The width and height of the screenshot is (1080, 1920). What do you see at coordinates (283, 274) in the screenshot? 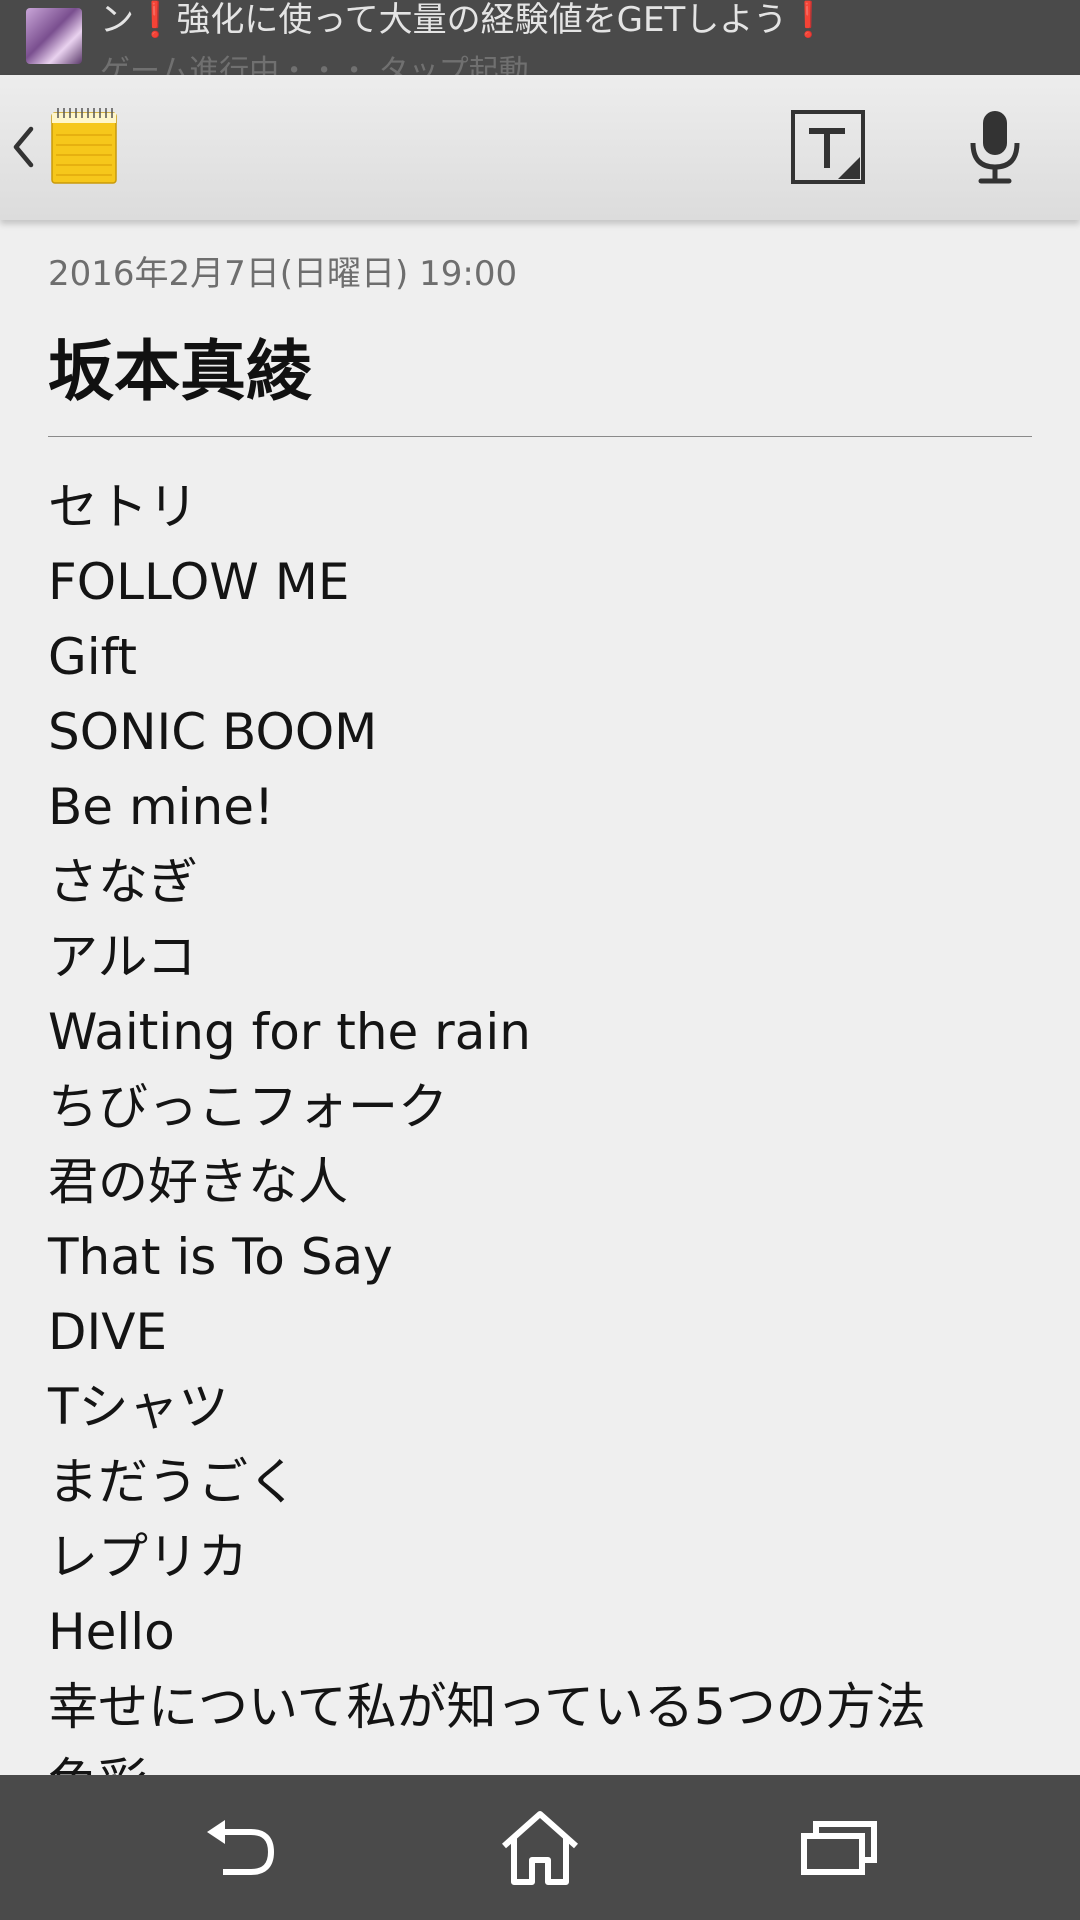
I see `note-date: 2016年2月7日(日曜日) 19:00` at bounding box center [283, 274].